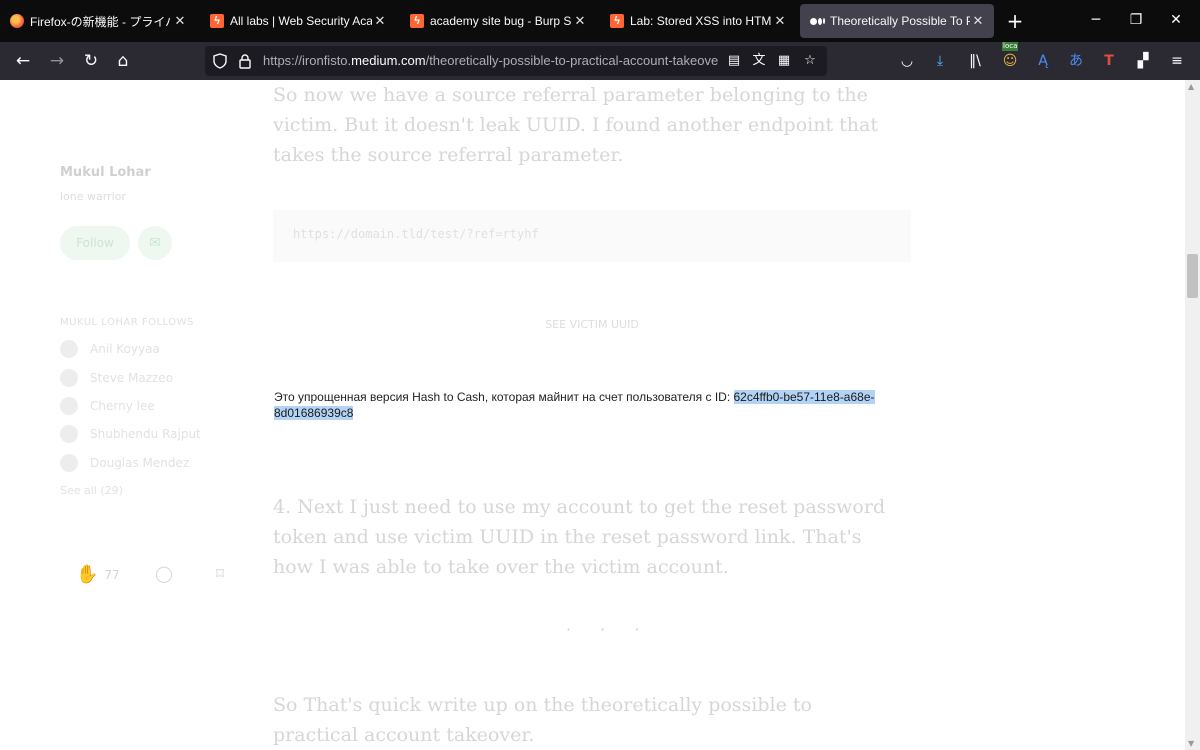 This screenshot has height=750, width=1200. Describe the element at coordinates (416, 234) in the screenshot. I see `code-text: https://domain.tld/test/?ref=rtyhf` at that location.